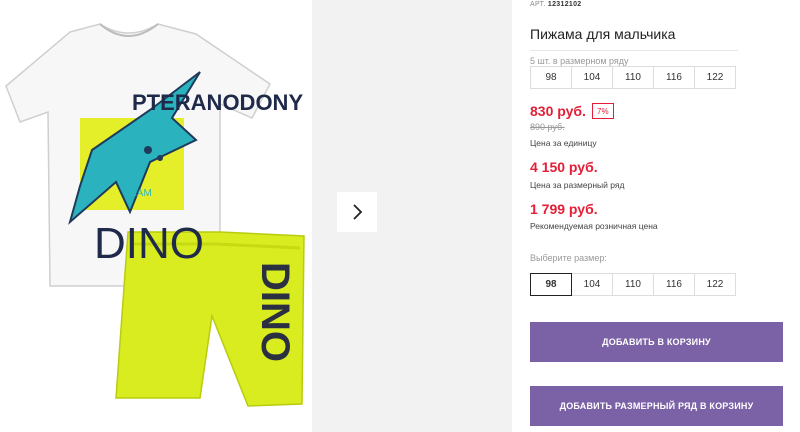  Describe the element at coordinates (656, 406) in the screenshot. I see `add-pack-to-cart-button: ДОБАВИТЬ РАЗМЕРНЫЙ РЯД В КОРЗИНУ` at that location.